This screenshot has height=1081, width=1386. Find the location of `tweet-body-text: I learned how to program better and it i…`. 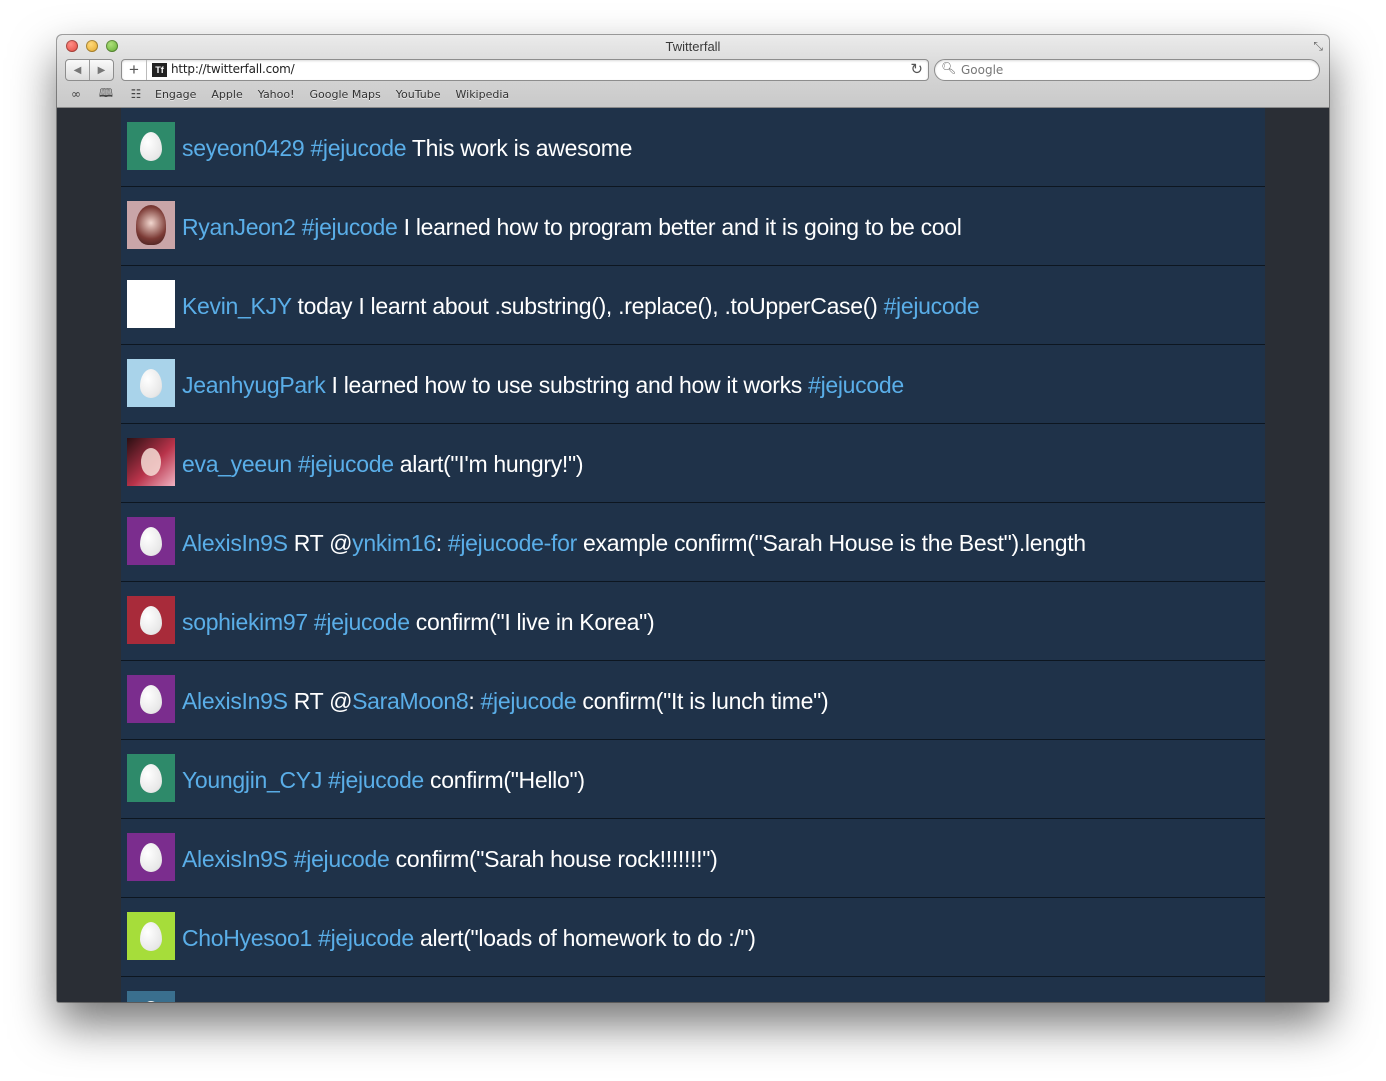

tweet-body-text: I learned how to program better and it i… is located at coordinates (679, 227).